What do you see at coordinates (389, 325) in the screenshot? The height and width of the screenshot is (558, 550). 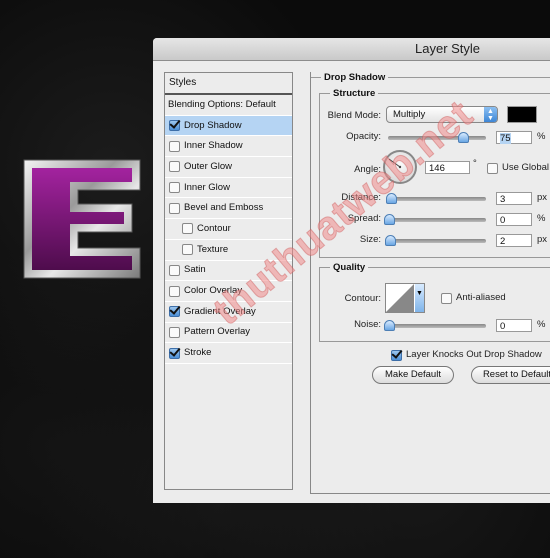 I see `noise-slider-thumb` at bounding box center [389, 325].